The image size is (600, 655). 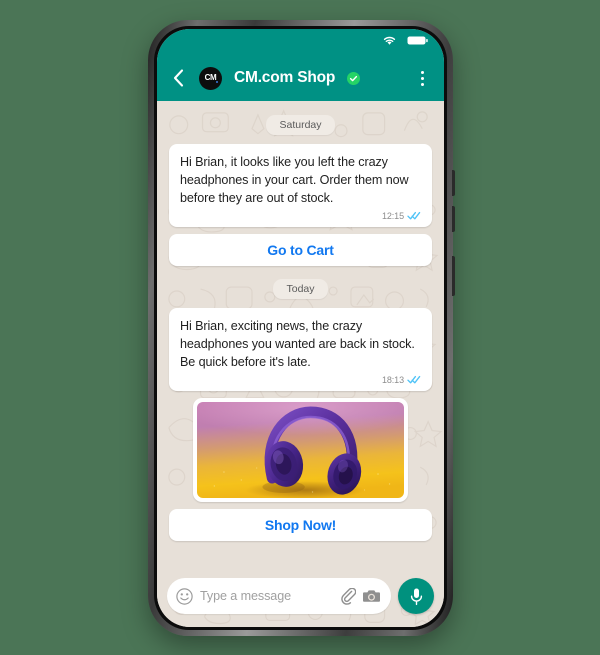 What do you see at coordinates (453, 219) in the screenshot?
I see `volume-down-button` at bounding box center [453, 219].